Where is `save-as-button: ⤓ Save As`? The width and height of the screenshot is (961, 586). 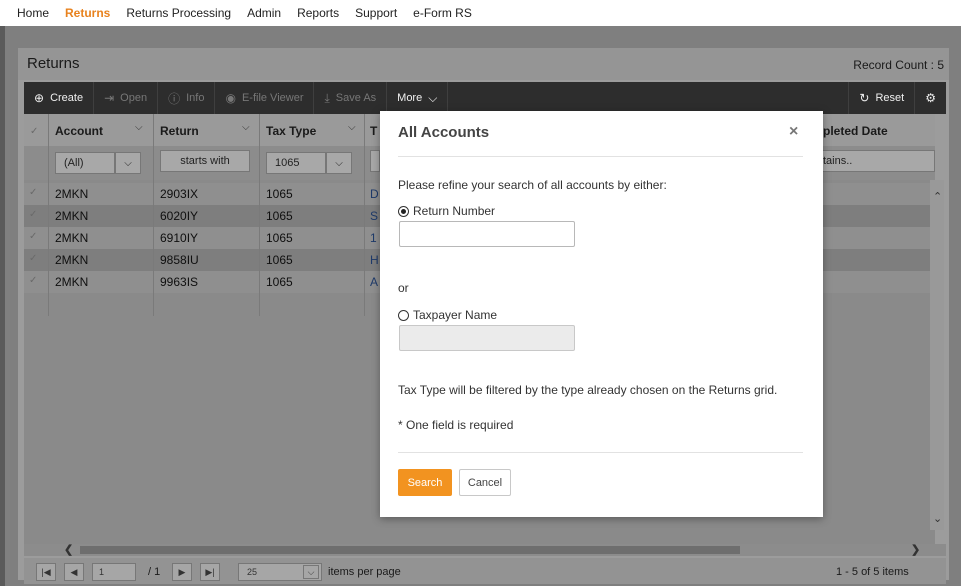
save-as-button: ⤓ Save As is located at coordinates (351, 98).